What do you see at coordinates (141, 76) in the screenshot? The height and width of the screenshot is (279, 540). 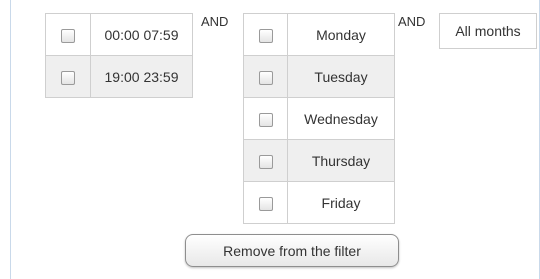 I see `time-range-label: 19:00 23:59` at bounding box center [141, 76].